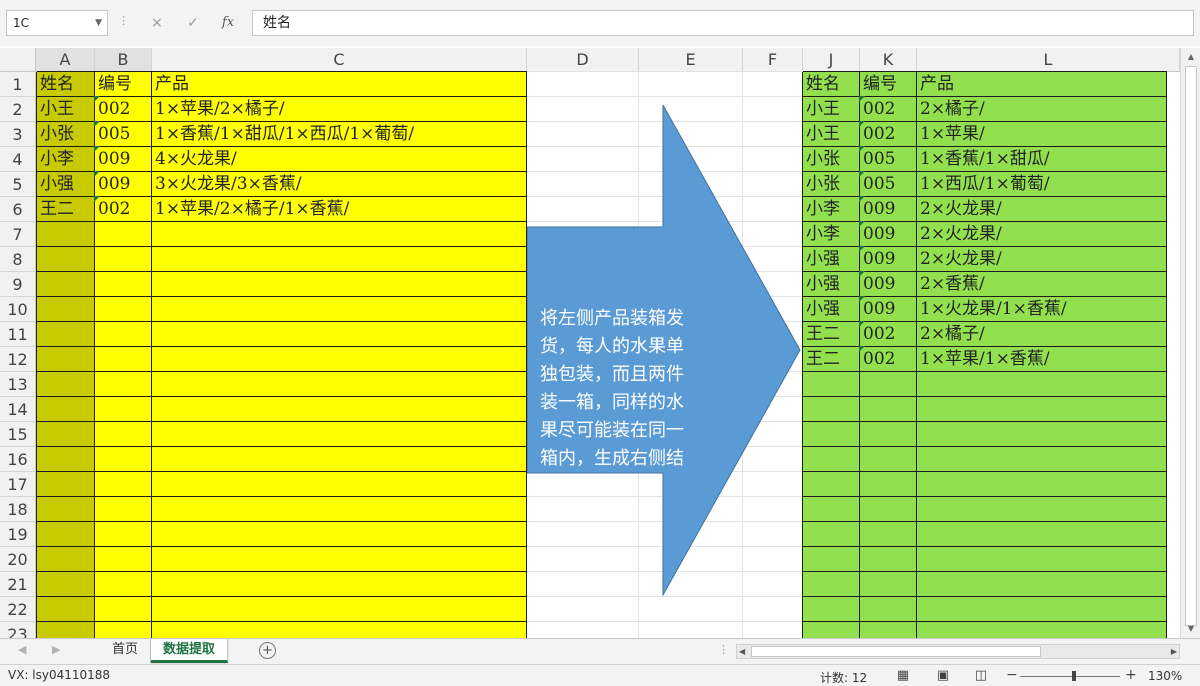 This screenshot has width=1200, height=686. Describe the element at coordinates (339, 184) in the screenshot. I see `table-cell: 3×火龙果/3×香蕉/` at that location.